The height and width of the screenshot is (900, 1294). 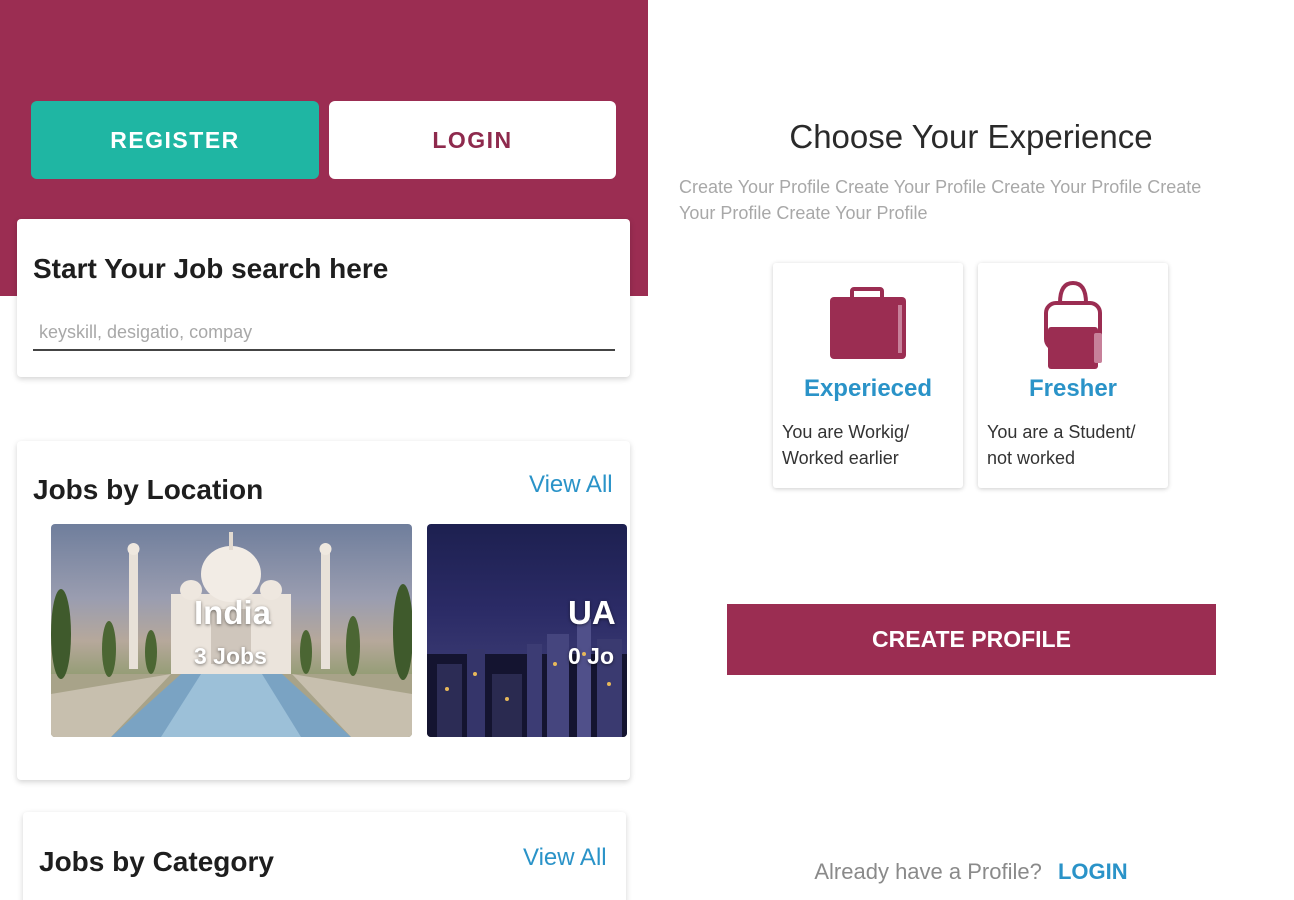 What do you see at coordinates (527, 630) in the screenshot?
I see `location-tile-uae: UA 0 Jo` at bounding box center [527, 630].